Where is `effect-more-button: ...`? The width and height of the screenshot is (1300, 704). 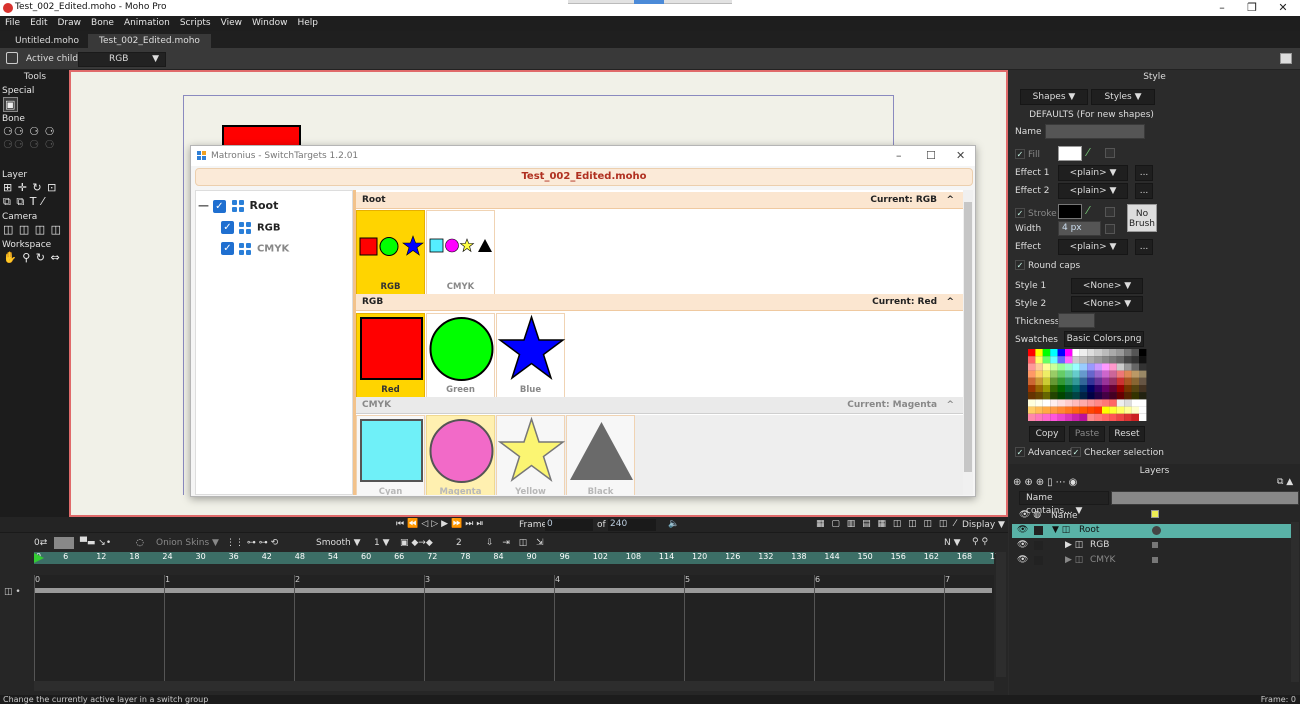 effect-more-button: ... is located at coordinates (1144, 247).